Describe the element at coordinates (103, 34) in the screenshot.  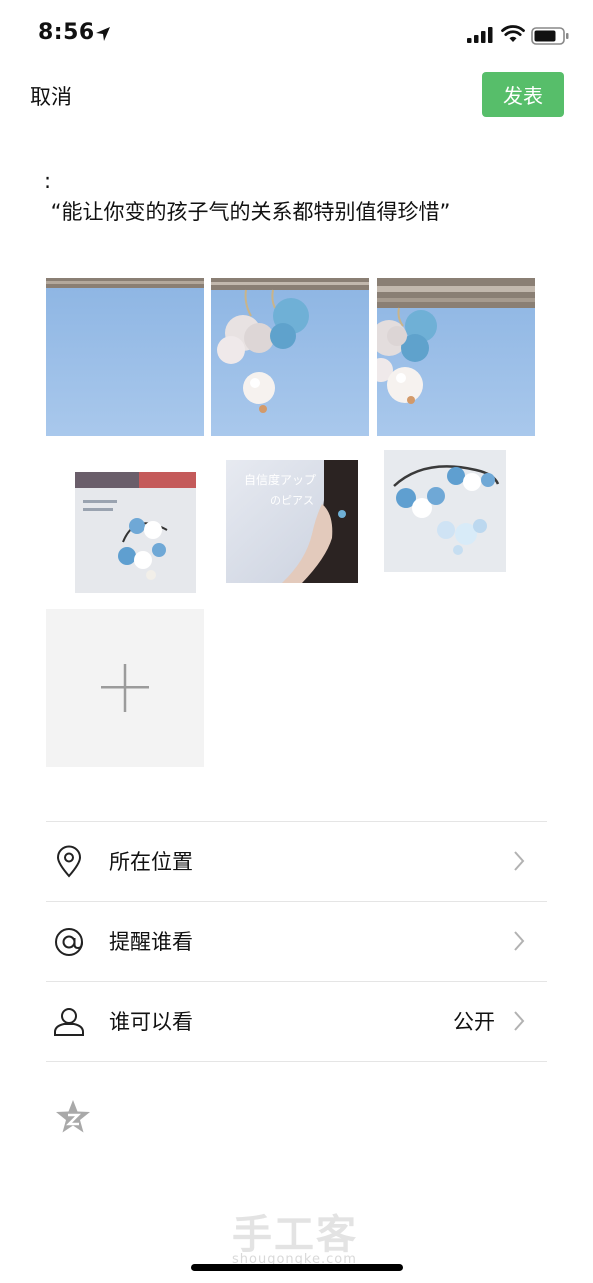
I see `navigation-arrow-icon` at that location.